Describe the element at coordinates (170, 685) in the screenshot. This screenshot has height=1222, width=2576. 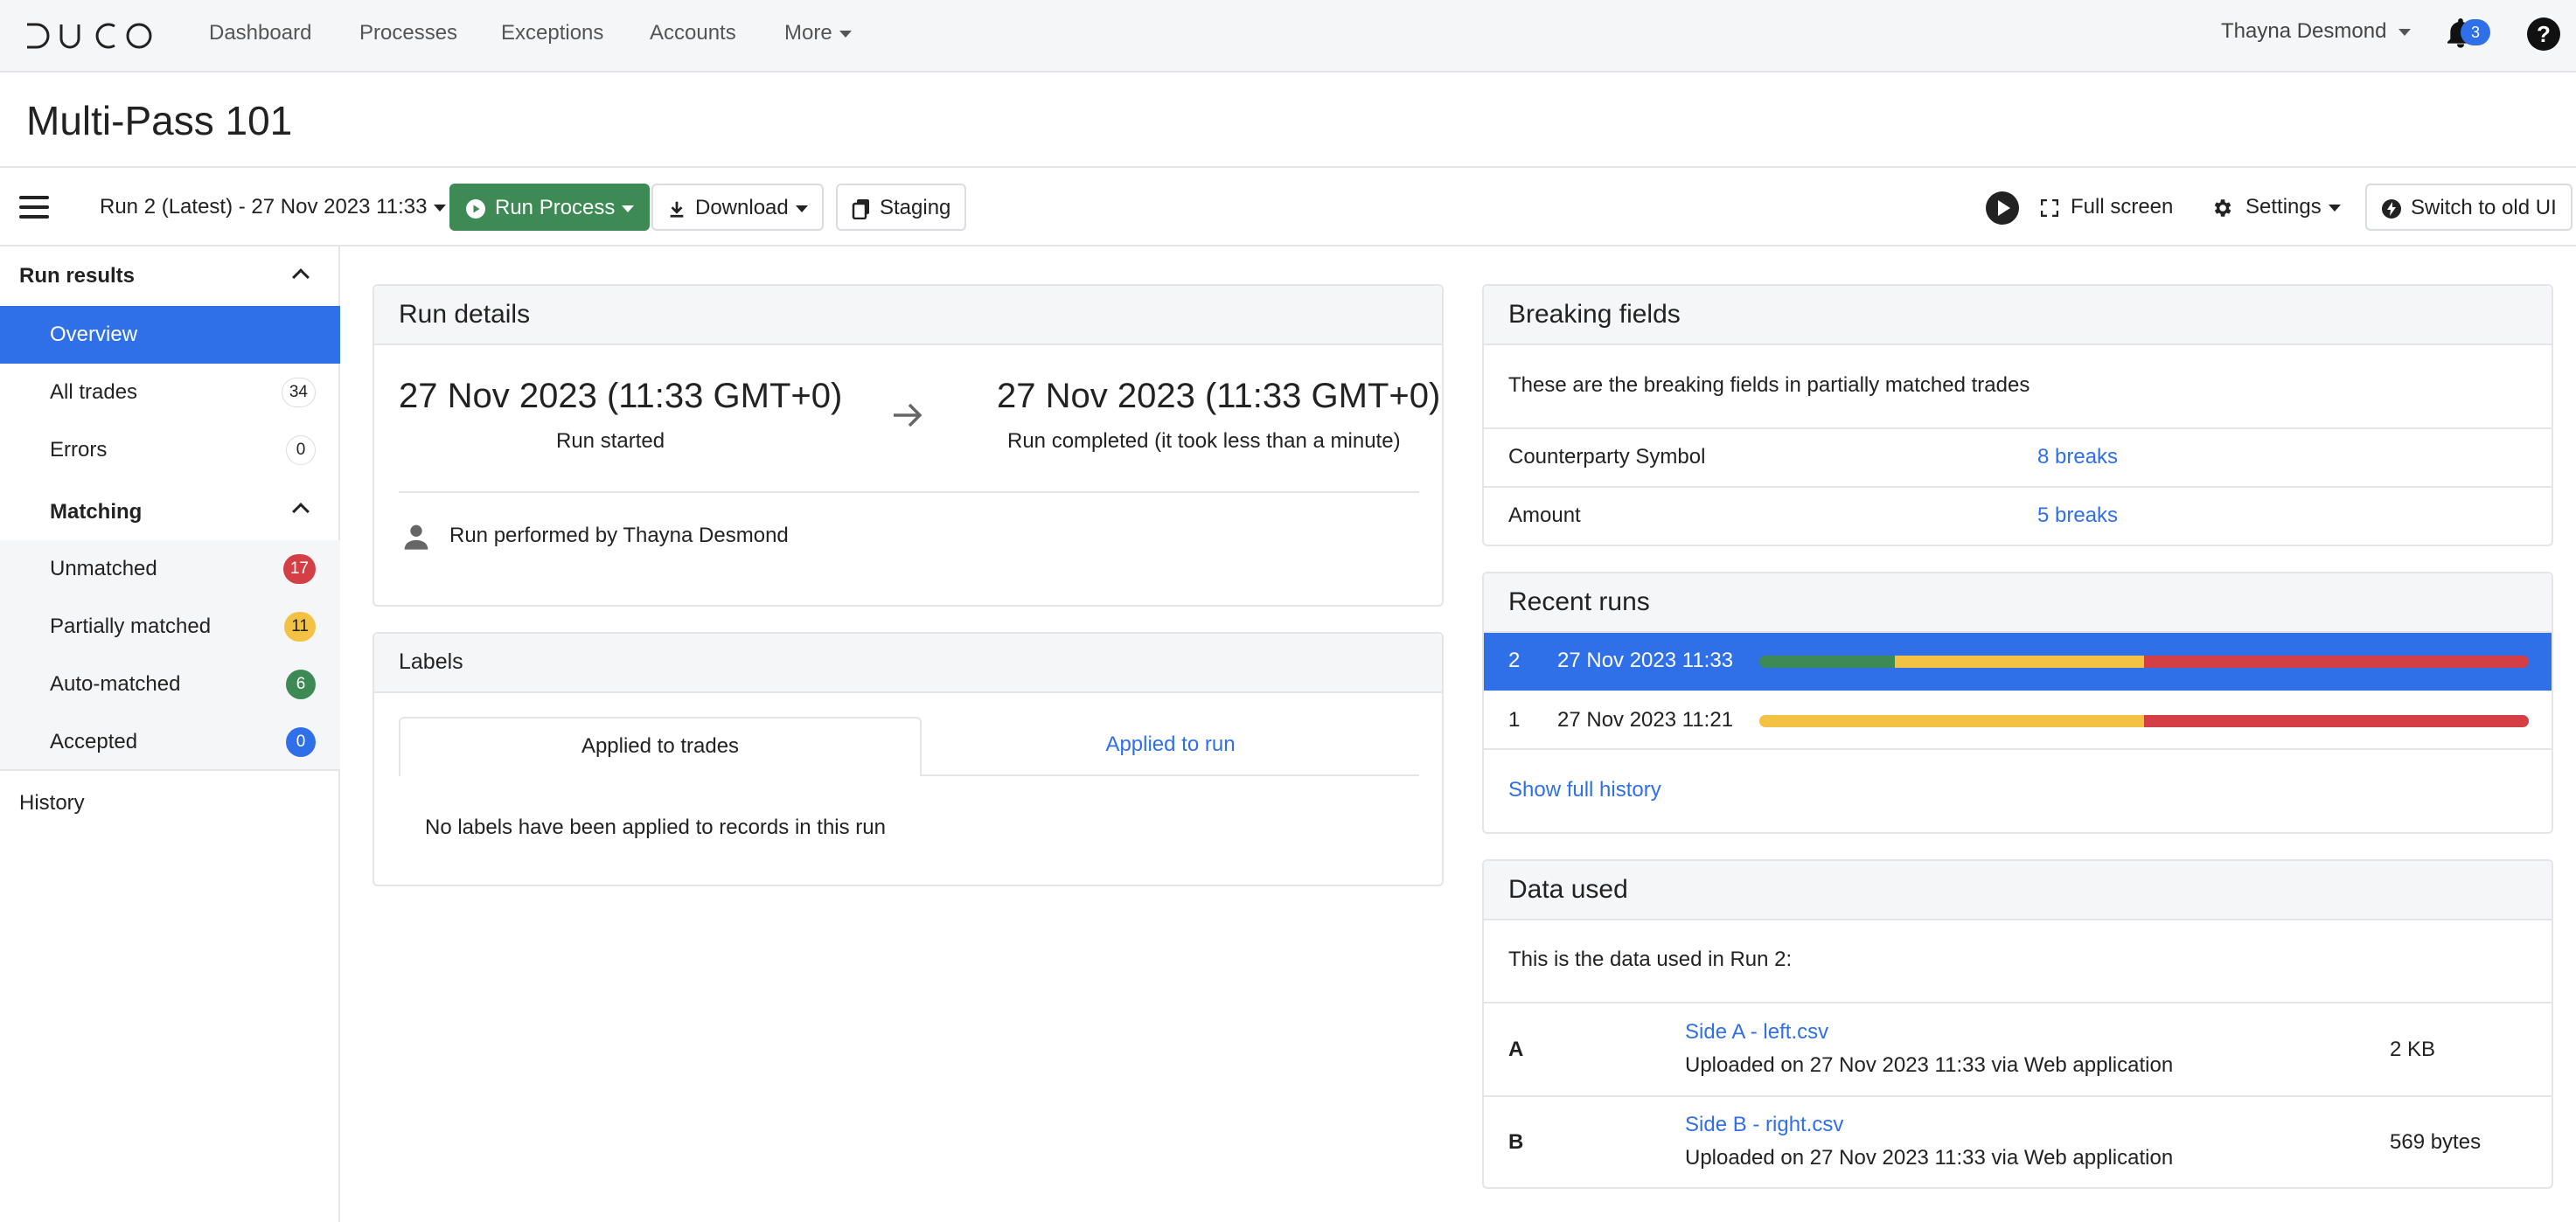
I see `sidebar-item-auto-matched: Auto-matched 6` at that location.